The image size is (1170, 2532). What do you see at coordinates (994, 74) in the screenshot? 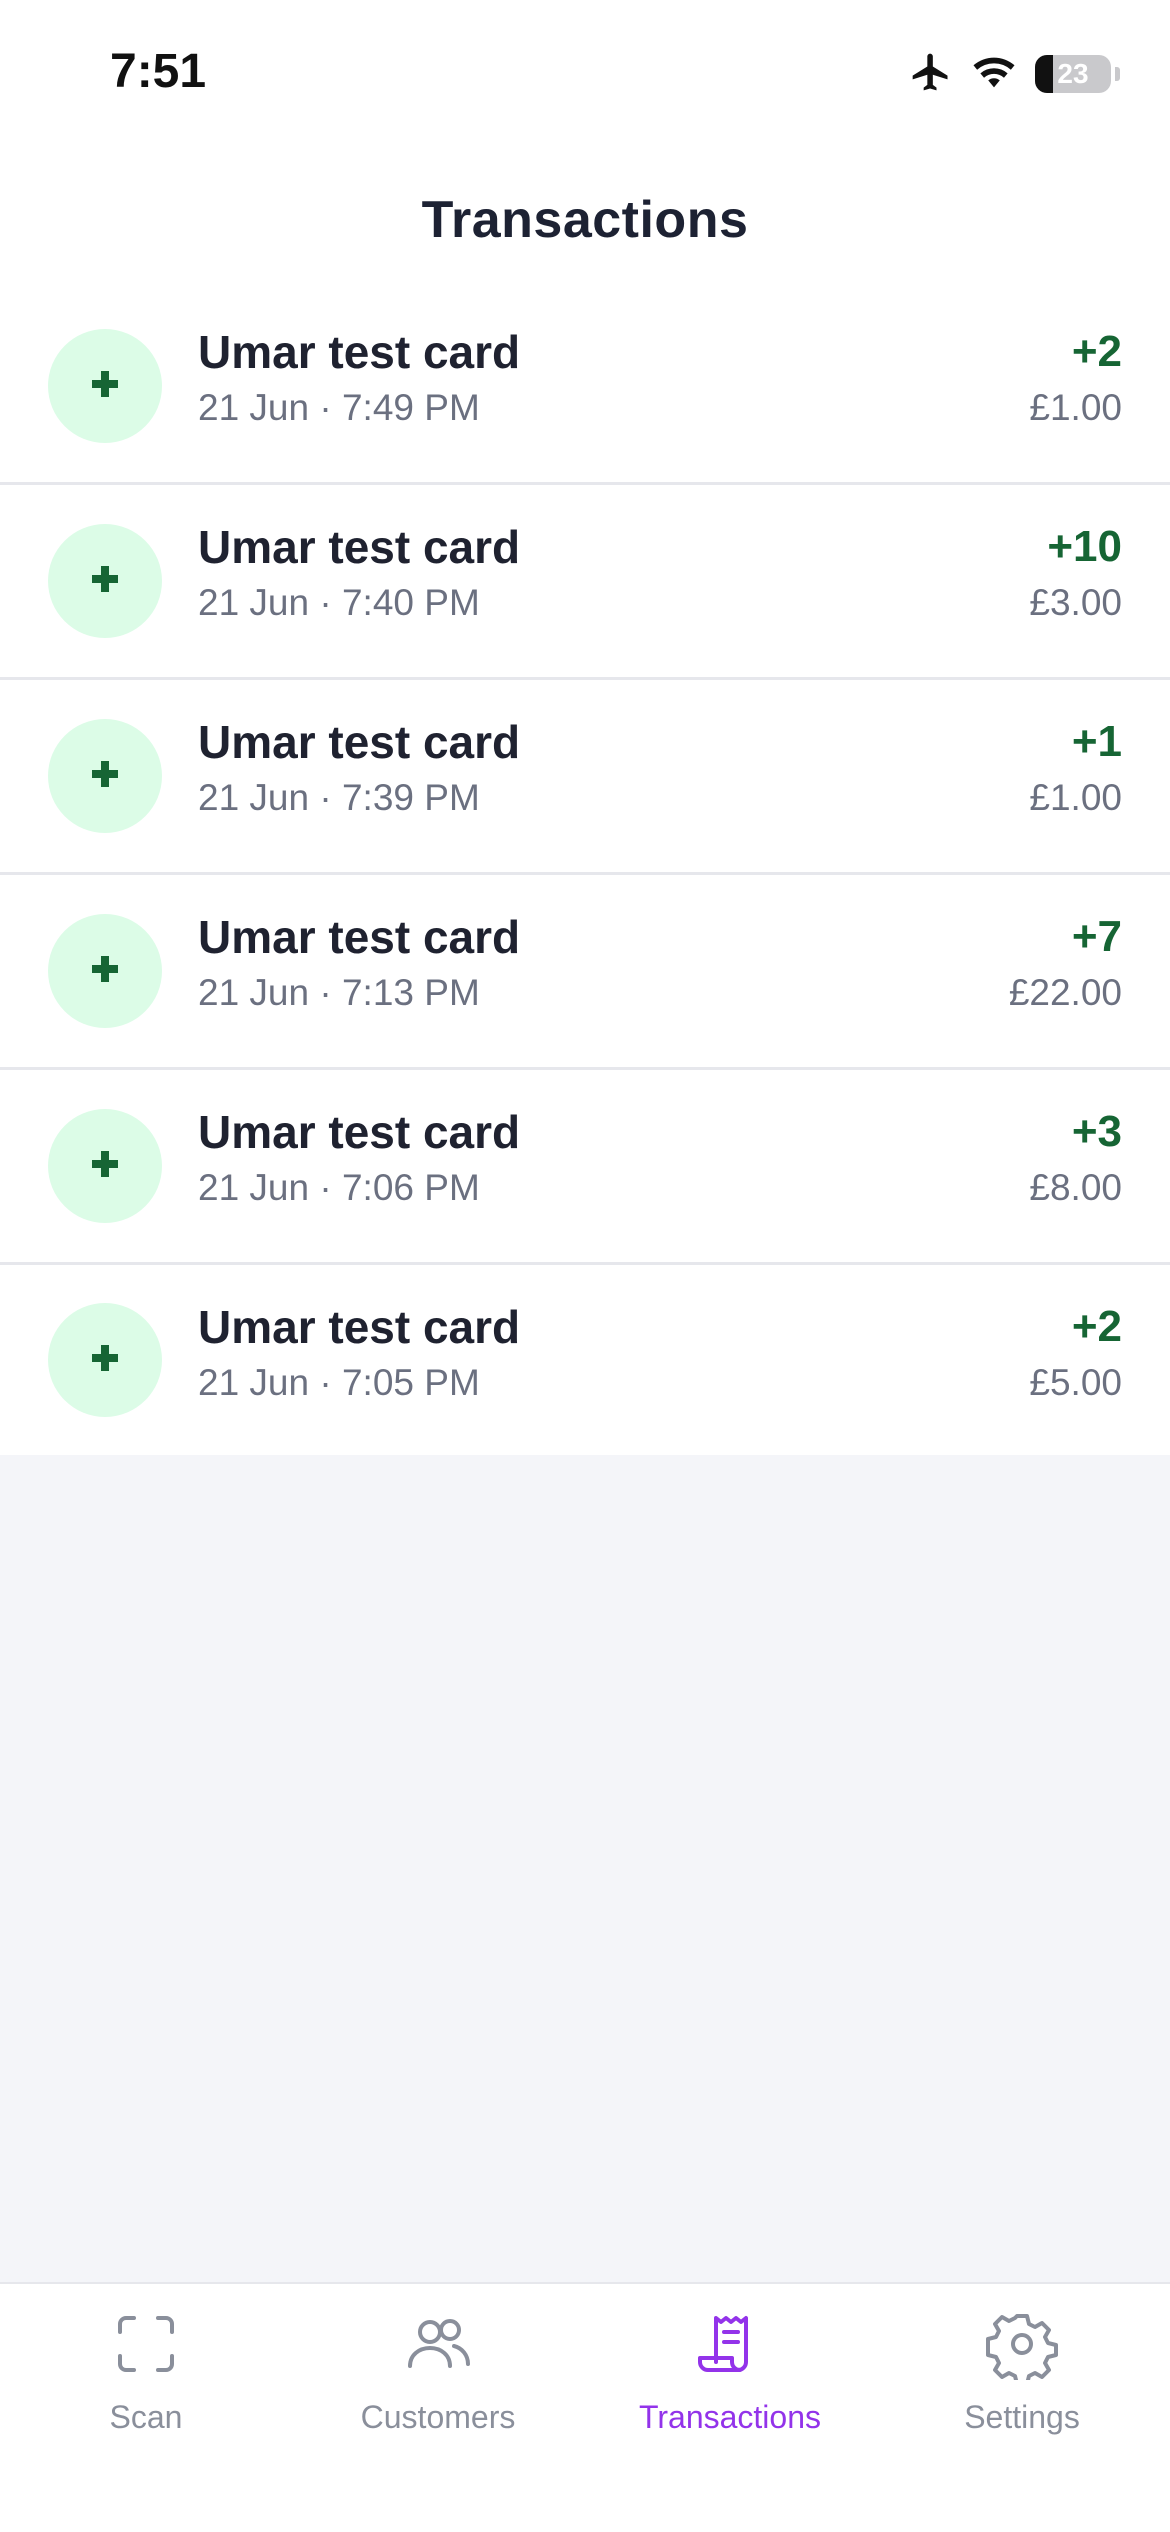
I see `wifi-icon` at bounding box center [994, 74].